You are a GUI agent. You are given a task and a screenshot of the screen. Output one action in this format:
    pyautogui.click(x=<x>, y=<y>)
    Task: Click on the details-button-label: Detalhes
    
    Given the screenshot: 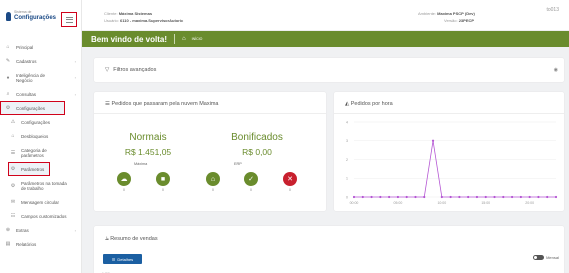 What is the action you would take?
    pyautogui.click(x=125, y=259)
    